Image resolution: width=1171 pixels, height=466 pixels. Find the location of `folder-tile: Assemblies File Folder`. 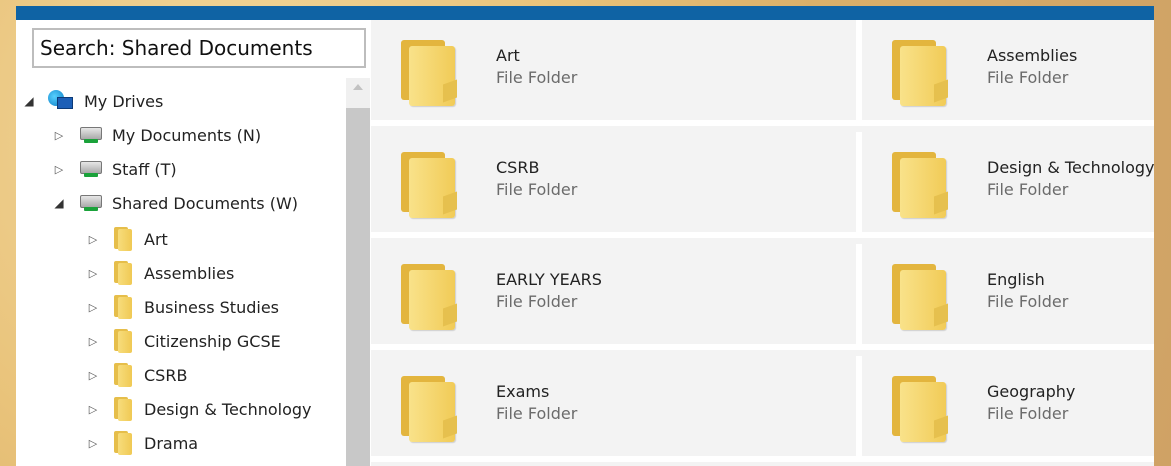

folder-tile: Assemblies File Folder is located at coordinates (1005, 73).